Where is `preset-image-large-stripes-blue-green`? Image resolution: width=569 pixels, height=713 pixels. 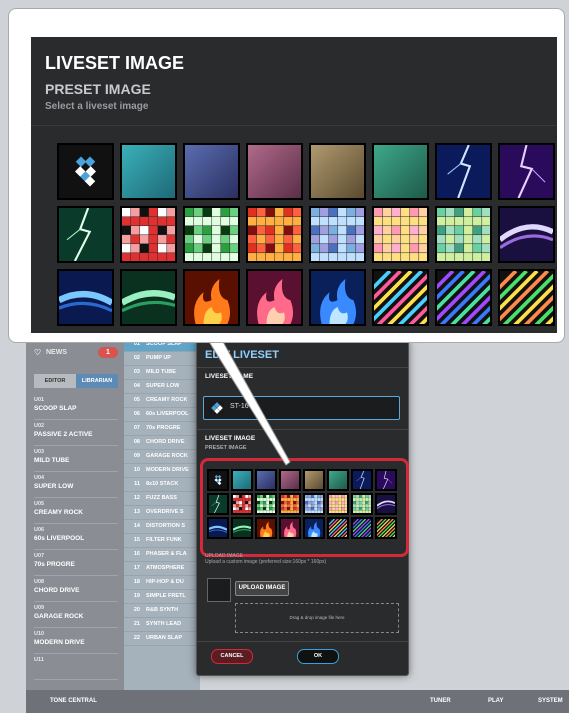 preset-image-large-stripes-blue-green is located at coordinates (463, 297).